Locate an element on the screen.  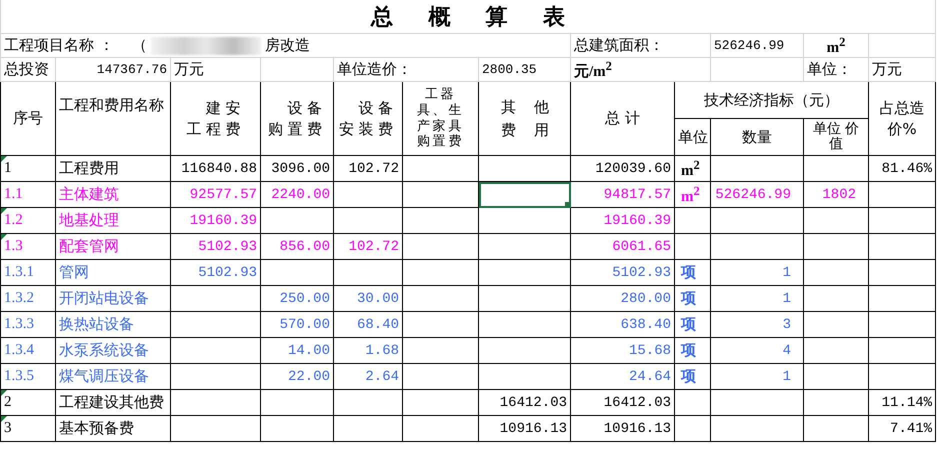
column-header: 总 计 is located at coordinates (622, 119).